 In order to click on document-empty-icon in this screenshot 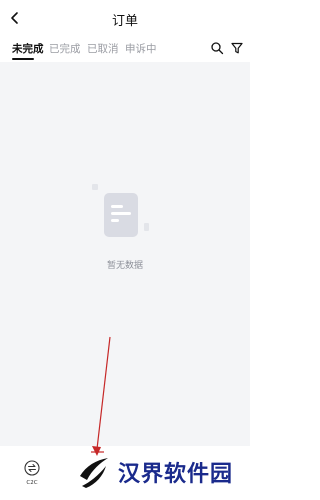, I will do `click(120, 210)`.